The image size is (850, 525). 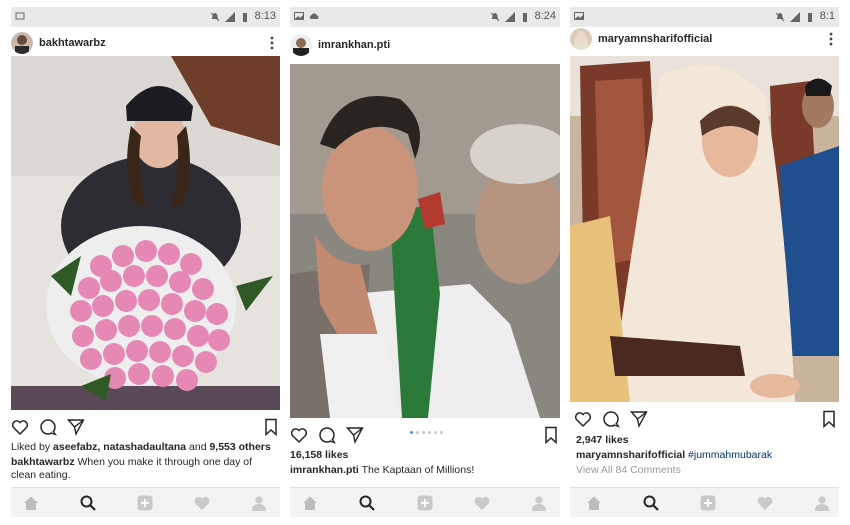 What do you see at coordinates (425, 455) in the screenshot?
I see `likes-count: 16,158 likes` at bounding box center [425, 455].